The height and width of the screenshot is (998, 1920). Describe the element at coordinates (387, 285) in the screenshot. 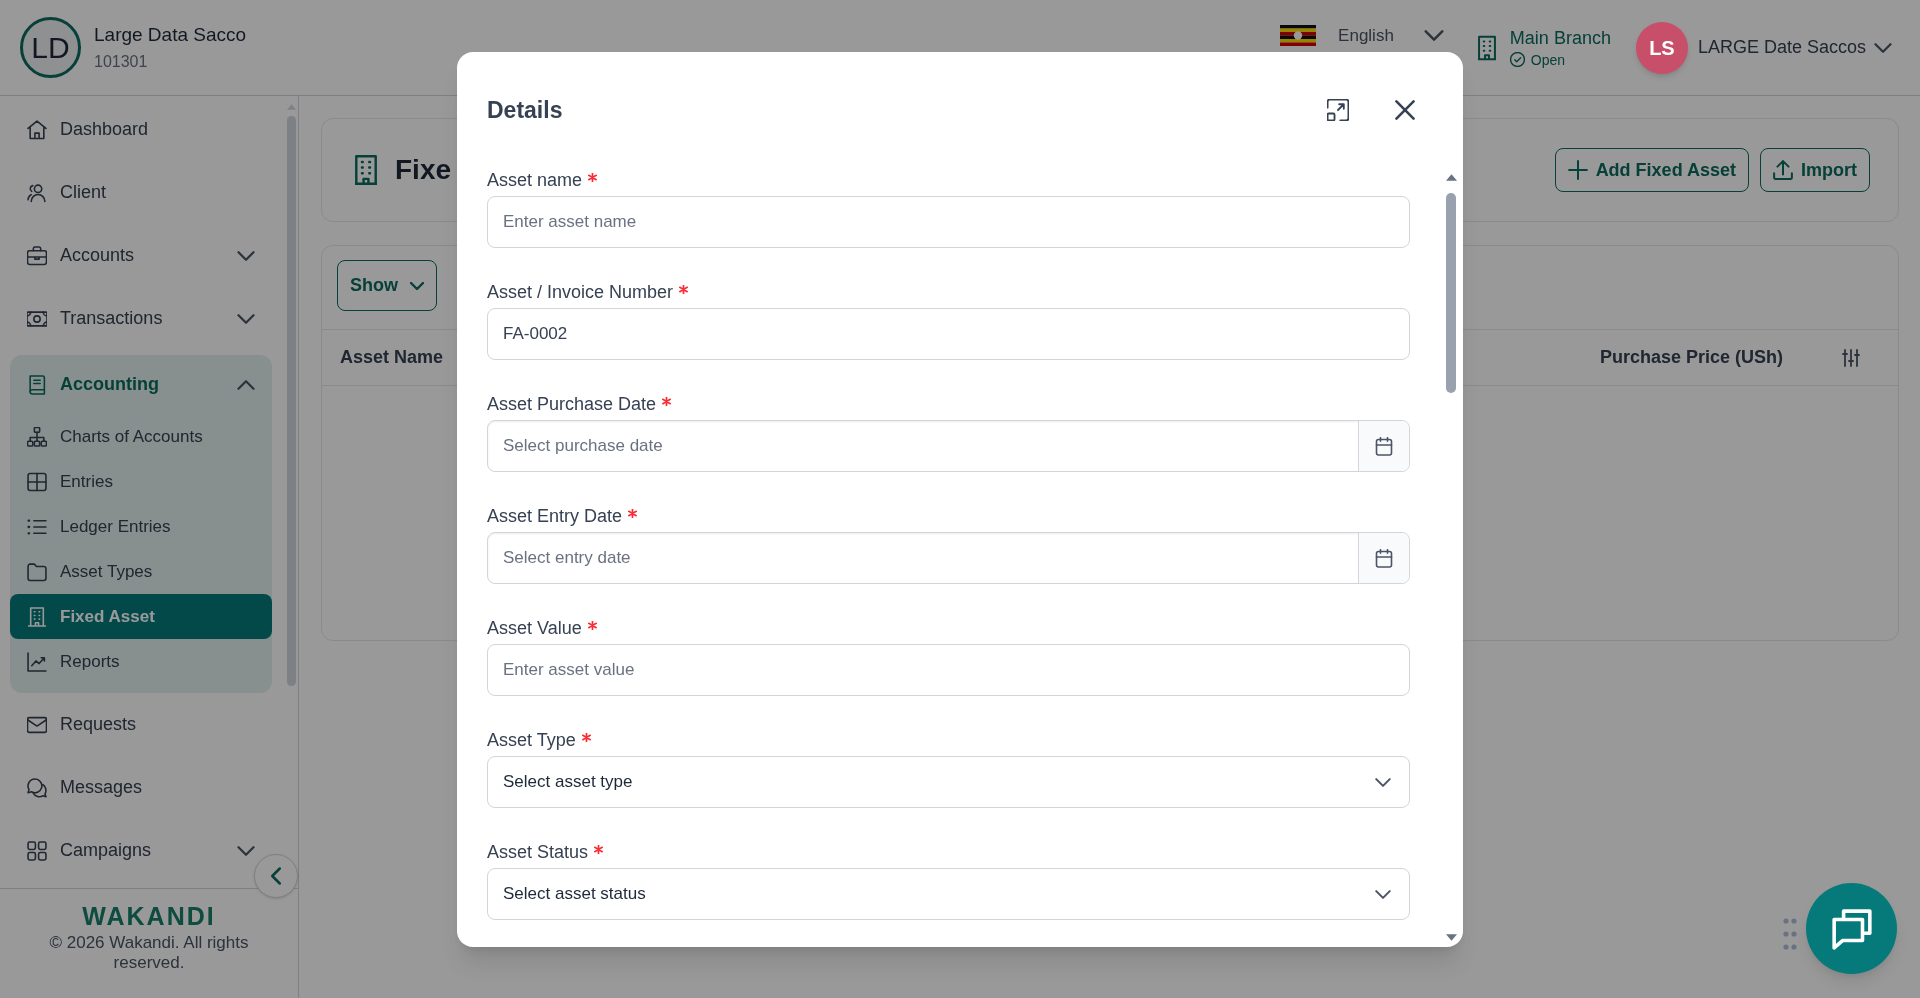

I see `show-button: Show` at that location.